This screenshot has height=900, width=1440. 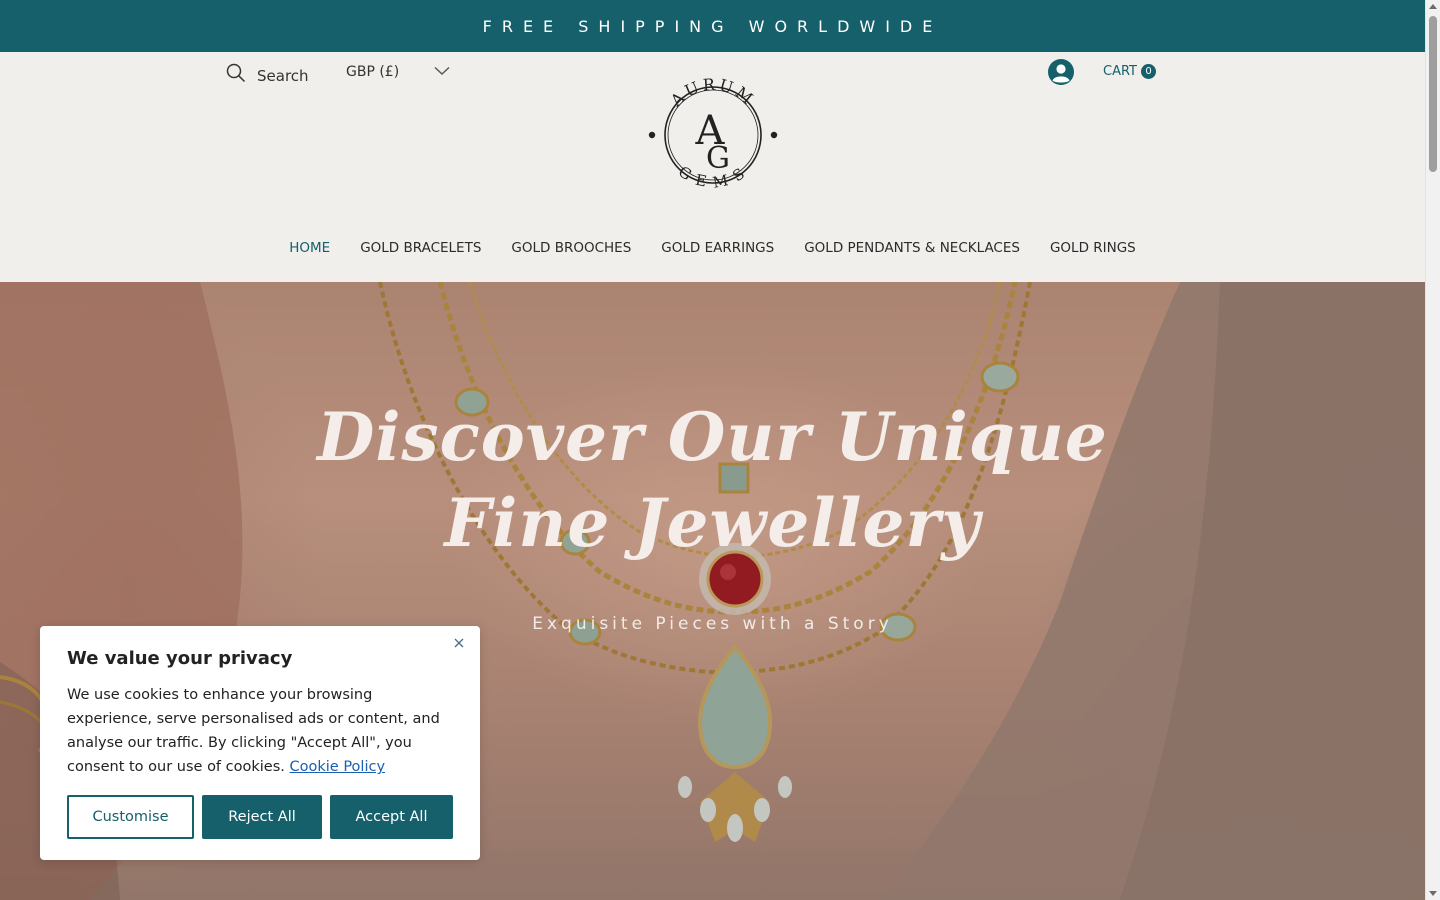 What do you see at coordinates (713, 135) in the screenshot?
I see `site-logo: AURUM GEMS A G` at bounding box center [713, 135].